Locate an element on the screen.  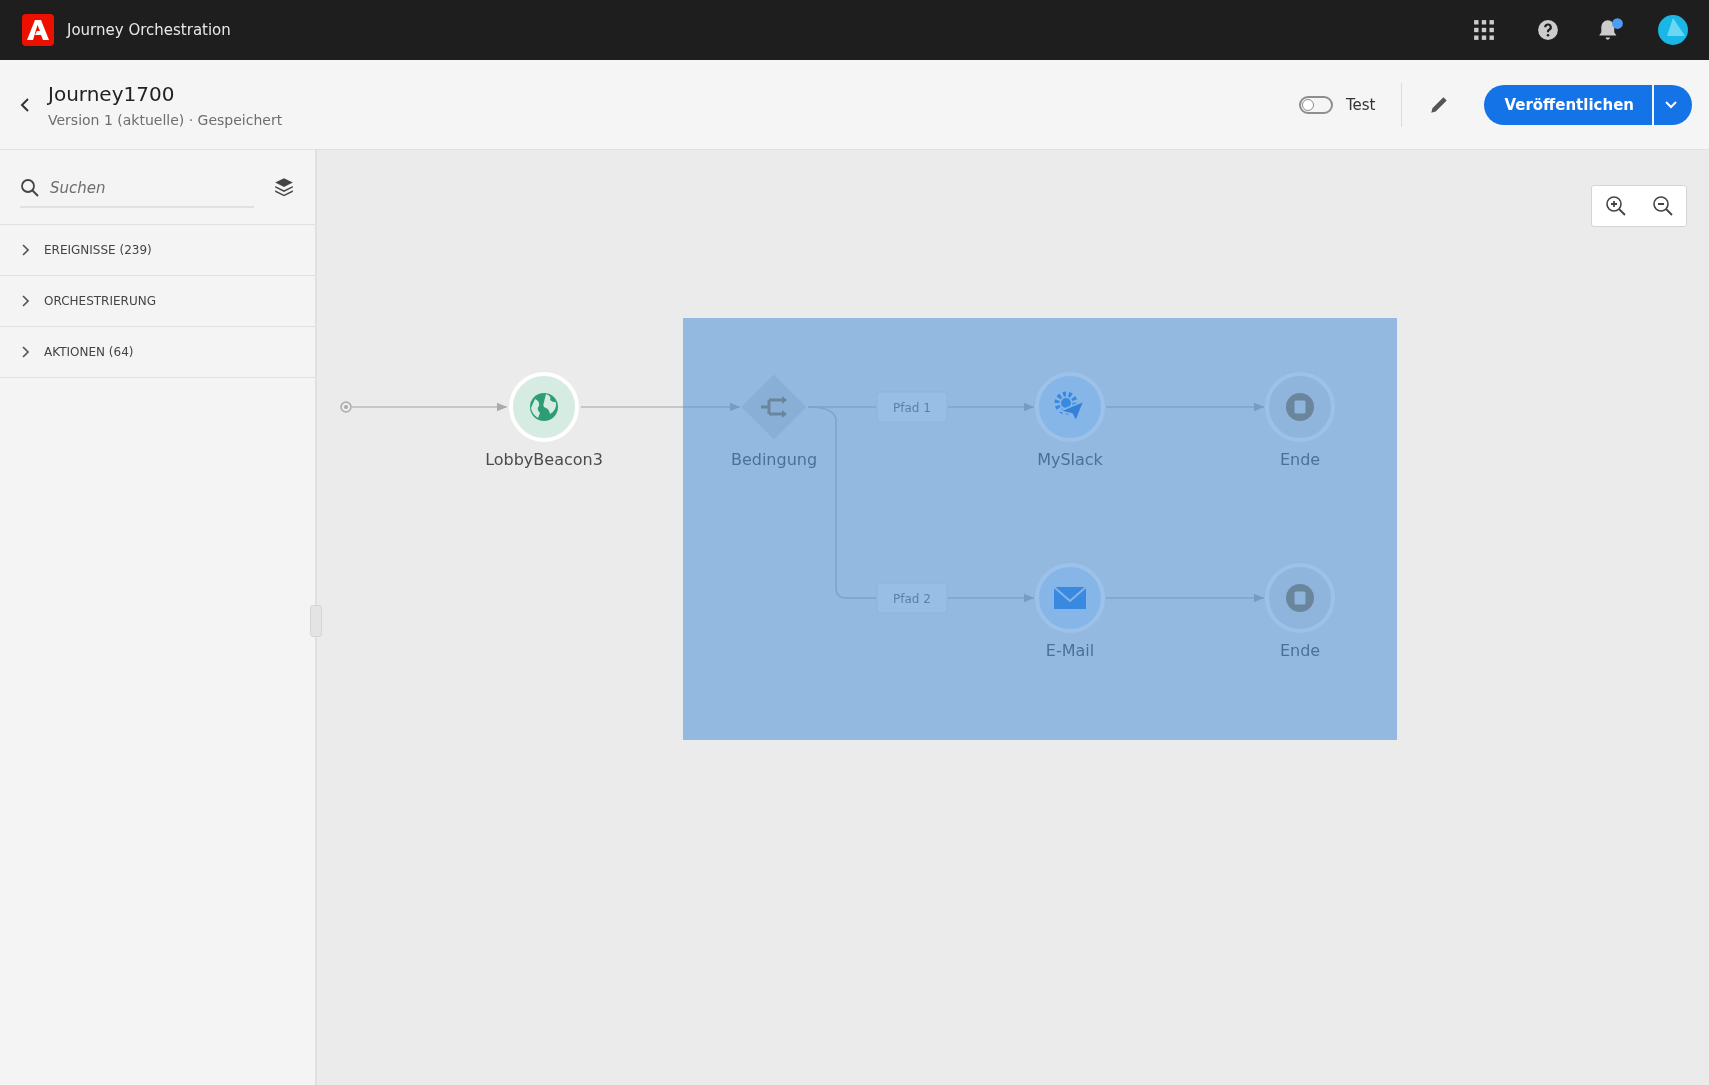
publish-button: Veröffentlichen is located at coordinates (1568, 104).